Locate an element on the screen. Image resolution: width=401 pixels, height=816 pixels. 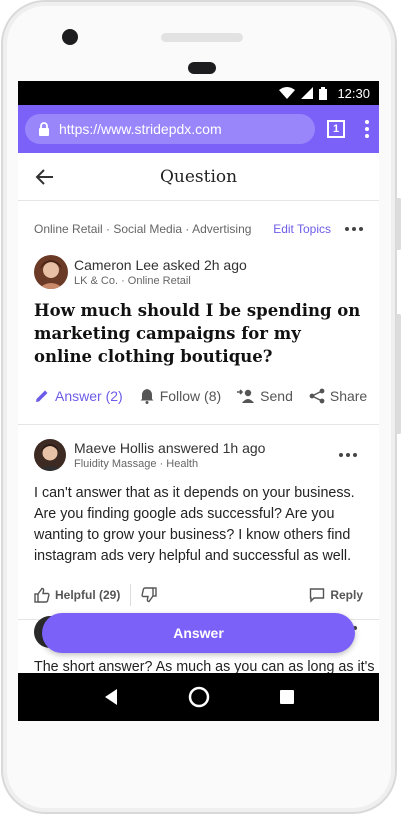
android-nav-bar is located at coordinates (198, 697).